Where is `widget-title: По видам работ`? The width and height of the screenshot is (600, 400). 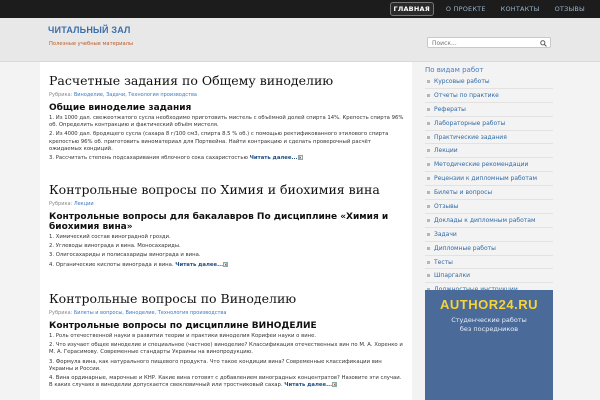
widget-title: По видам работ is located at coordinates (454, 70).